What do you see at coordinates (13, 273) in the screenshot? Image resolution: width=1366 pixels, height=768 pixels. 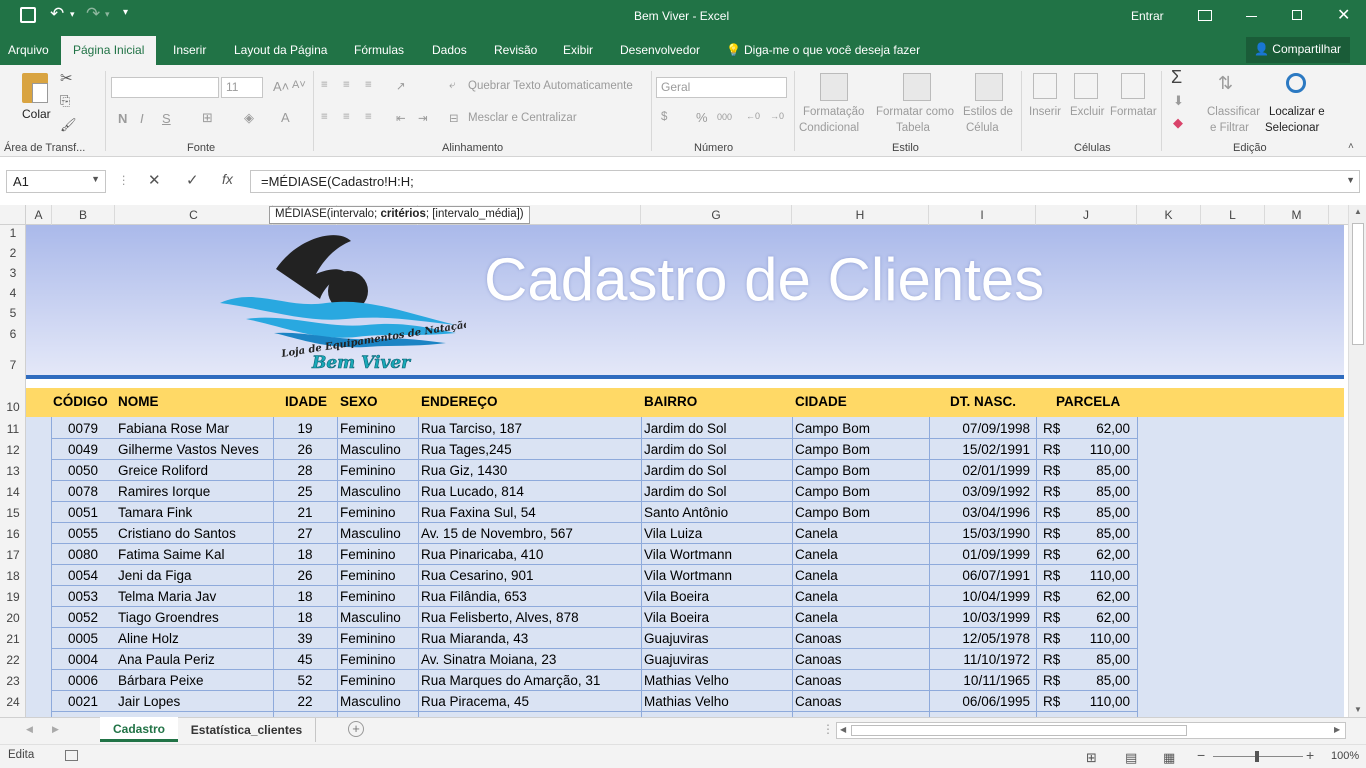 I see `row-header: 3` at bounding box center [13, 273].